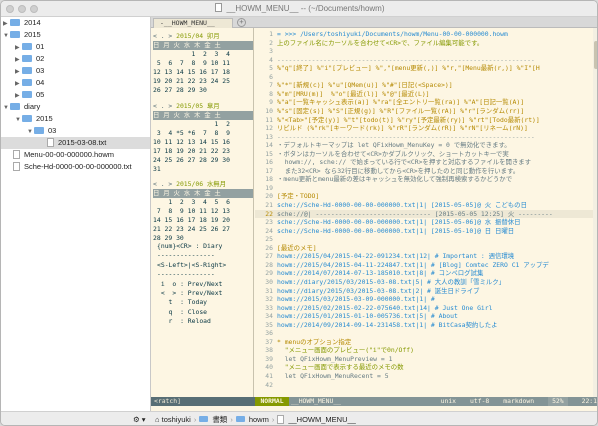  What do you see at coordinates (241, 22) in the screenshot?
I see `new-tab-button: +` at bounding box center [241, 22].